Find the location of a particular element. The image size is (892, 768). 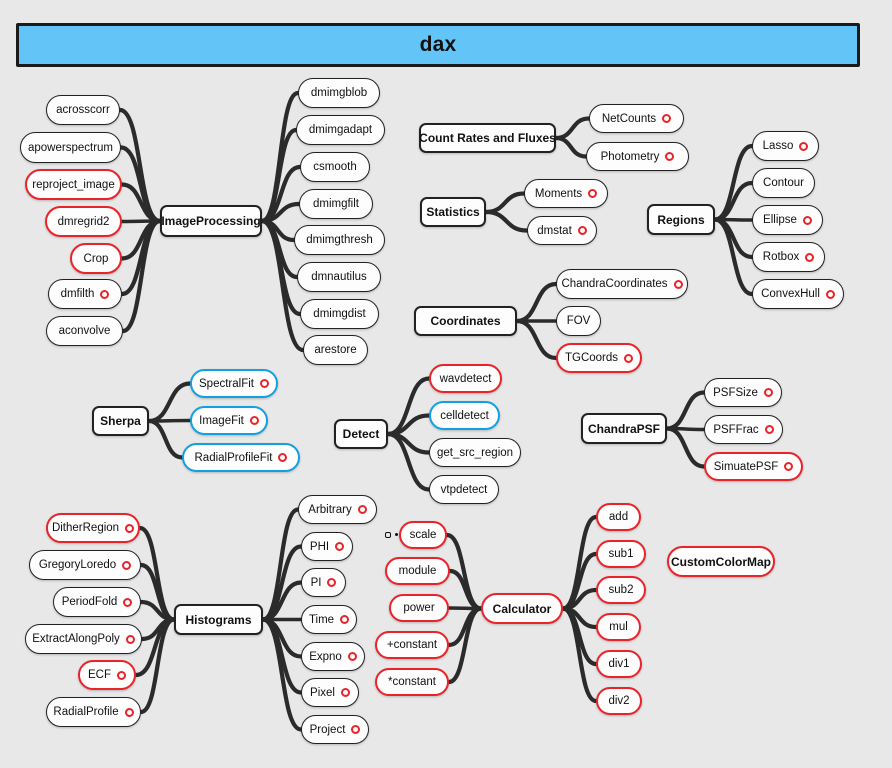

node-dmimgdist: dmimgdist is located at coordinates (339, 314).